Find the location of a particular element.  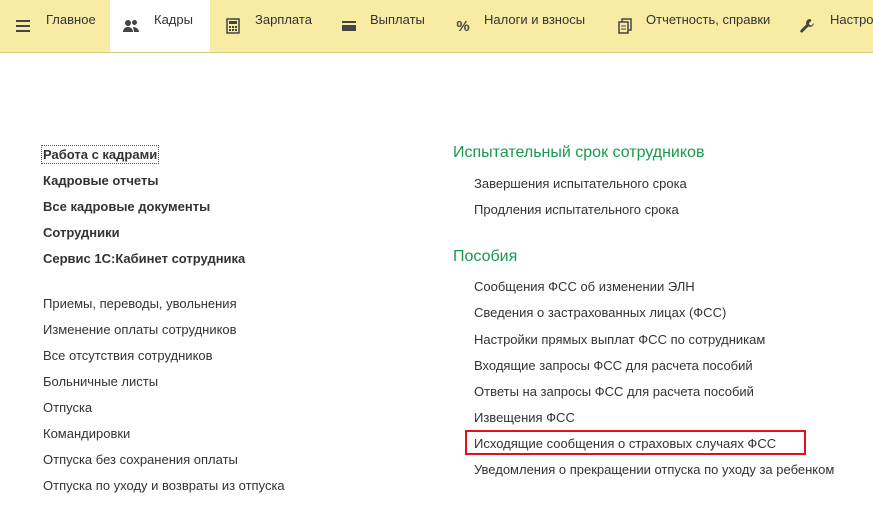

tab-settings: Настро is located at coordinates (830, 26).